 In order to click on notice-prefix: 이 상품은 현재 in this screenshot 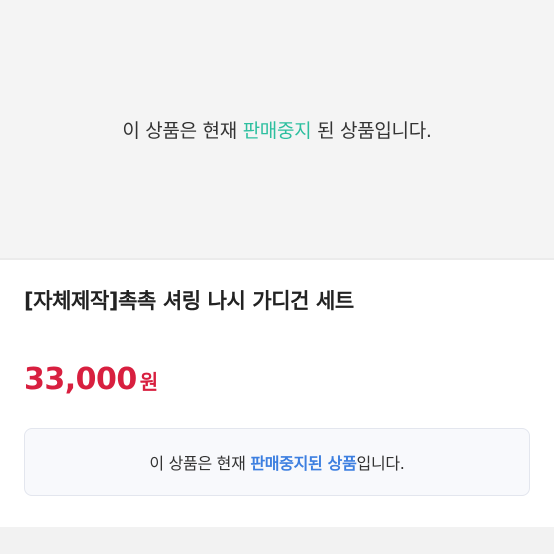, I will do `click(200, 463)`.